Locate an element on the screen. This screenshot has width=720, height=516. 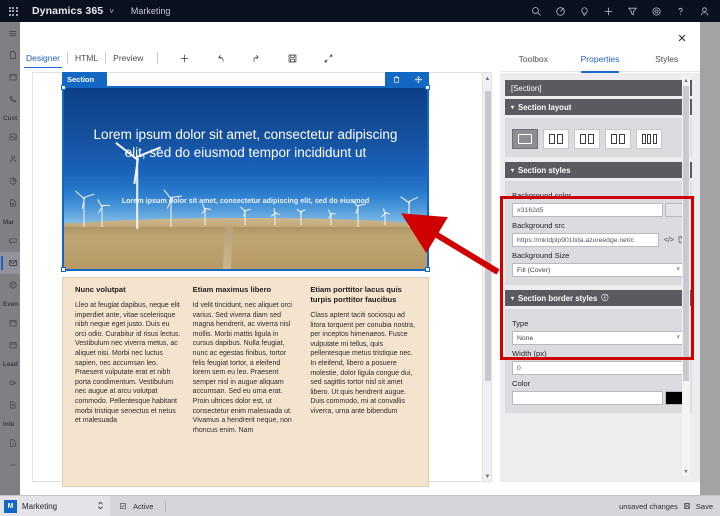
record-status-area: Active is located at coordinates (138, 506).